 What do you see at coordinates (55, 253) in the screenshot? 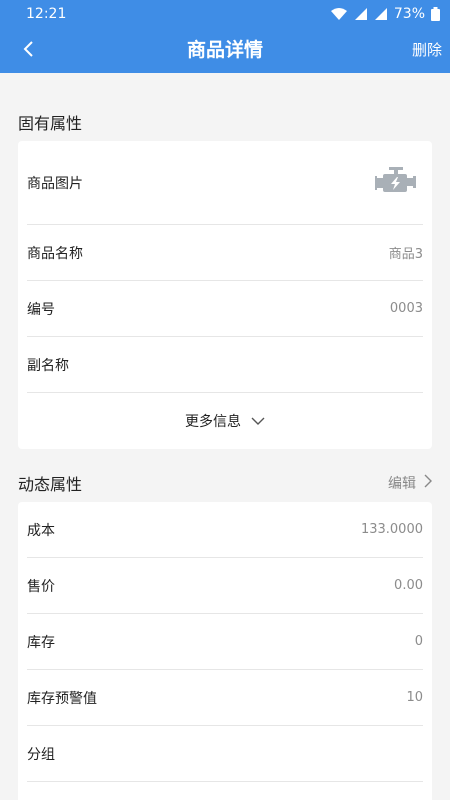
I see `product-name-label: 商品名称` at bounding box center [55, 253].